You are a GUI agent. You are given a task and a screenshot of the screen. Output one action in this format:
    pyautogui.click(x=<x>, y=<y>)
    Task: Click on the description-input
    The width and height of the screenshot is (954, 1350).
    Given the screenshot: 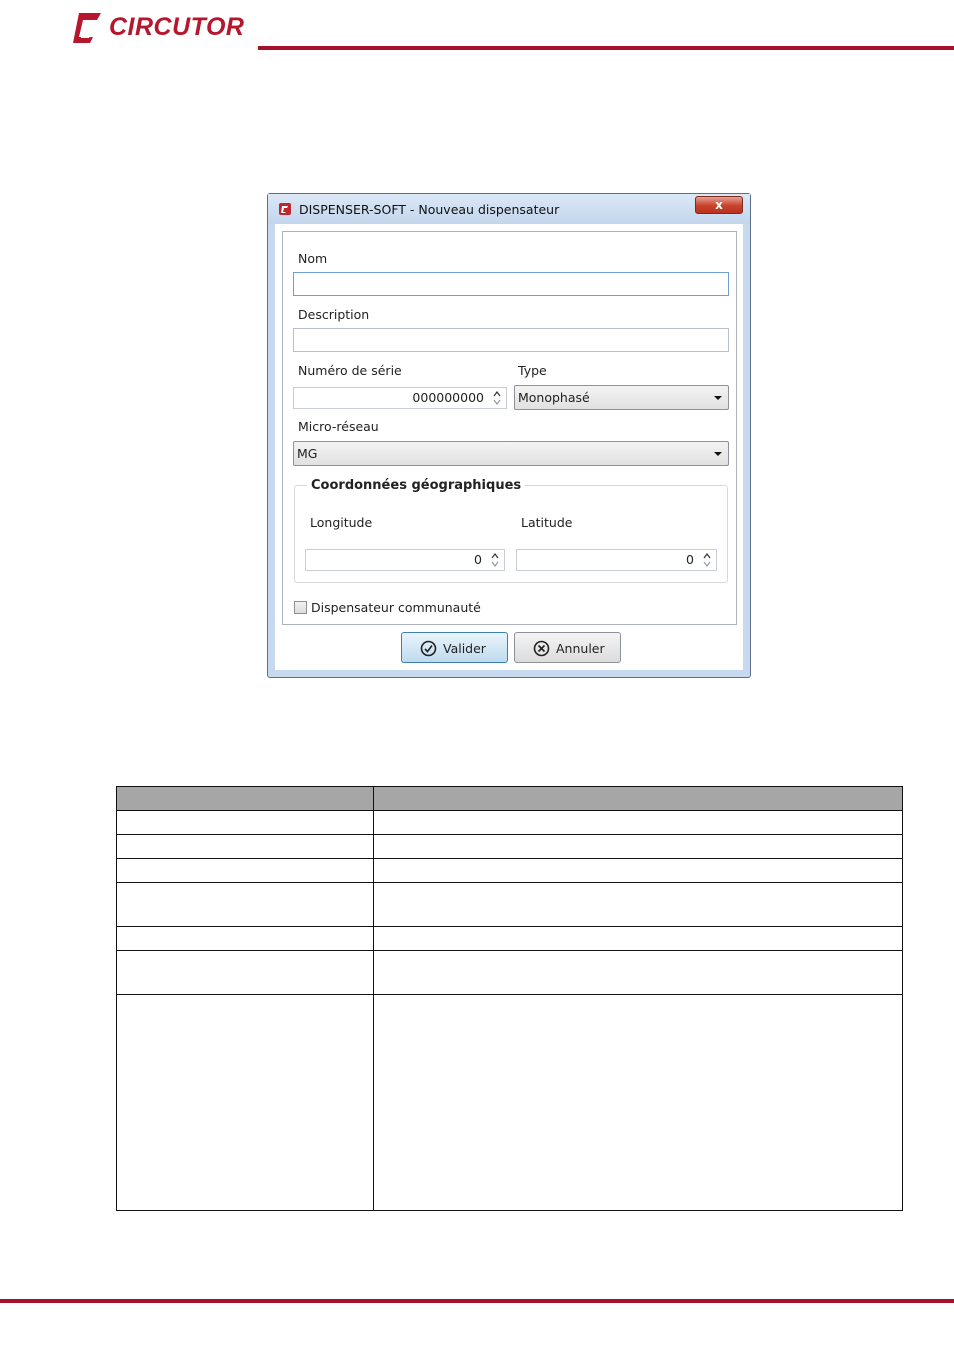 What is the action you would take?
    pyautogui.click(x=511, y=340)
    